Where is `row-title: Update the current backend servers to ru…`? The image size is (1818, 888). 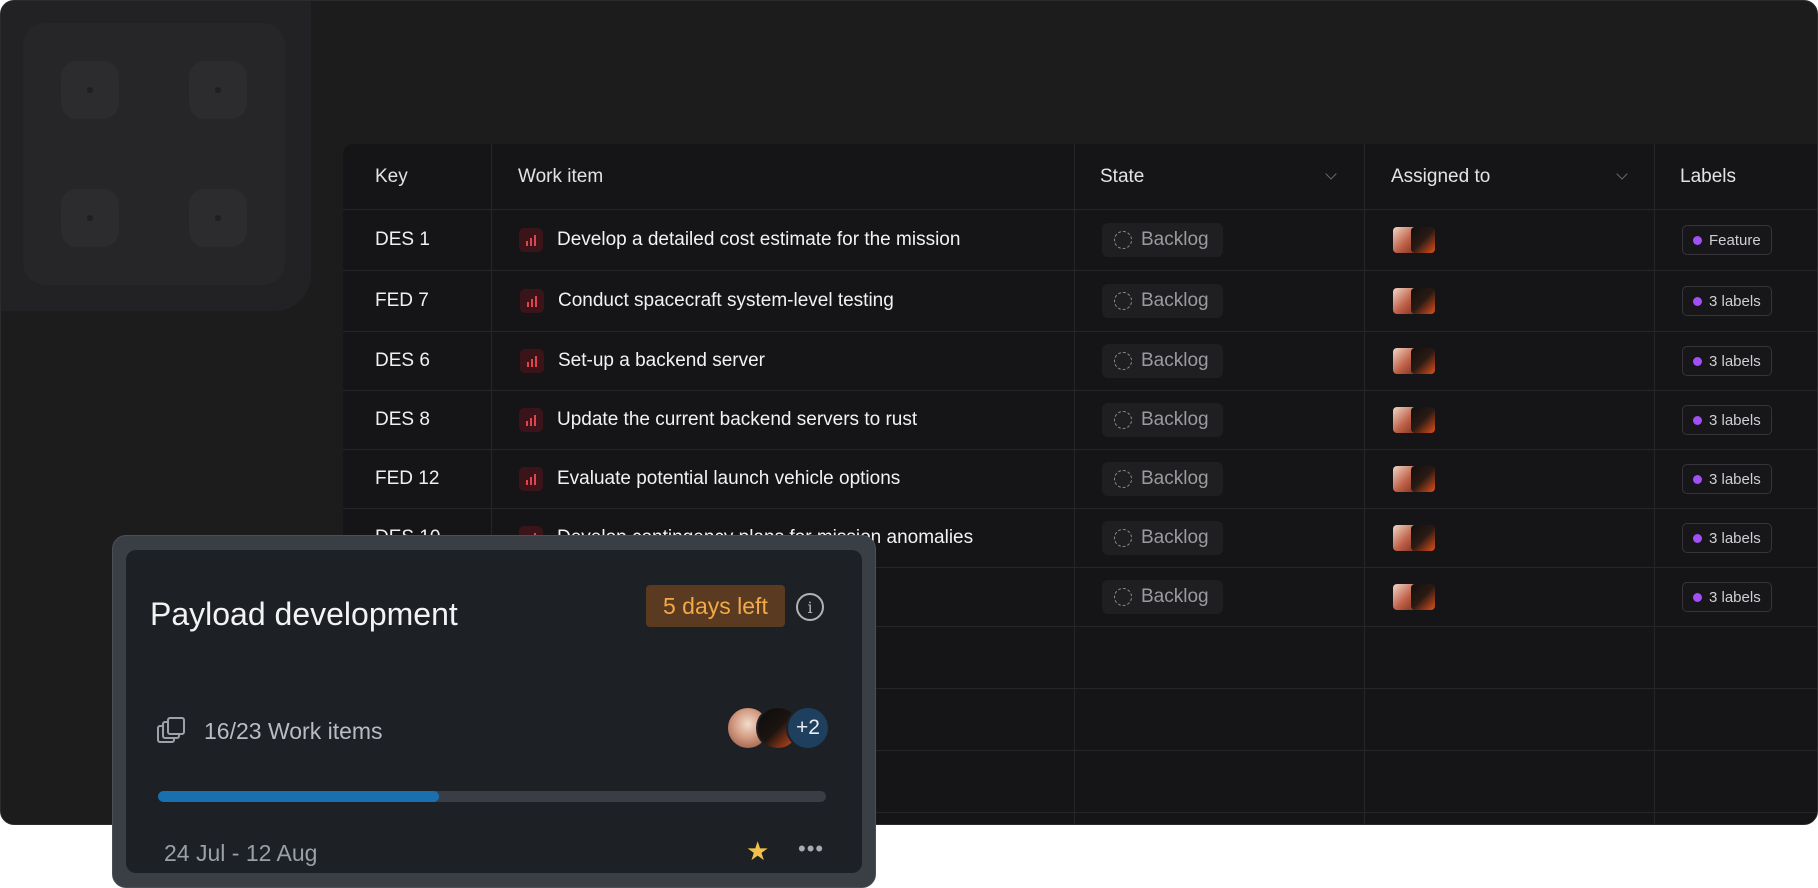 row-title: Update the current backend servers to ru… is located at coordinates (737, 419).